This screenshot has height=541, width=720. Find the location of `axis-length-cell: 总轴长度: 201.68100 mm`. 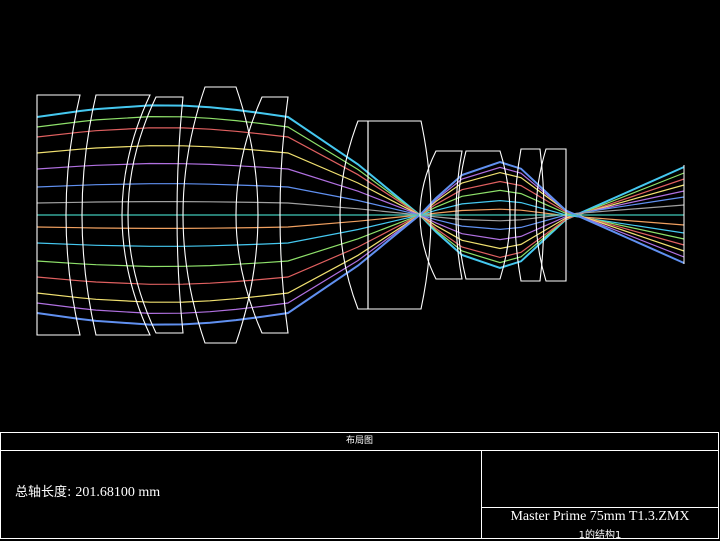

axis-length-cell: 总轴长度: 201.68100 mm is located at coordinates (241, 494).